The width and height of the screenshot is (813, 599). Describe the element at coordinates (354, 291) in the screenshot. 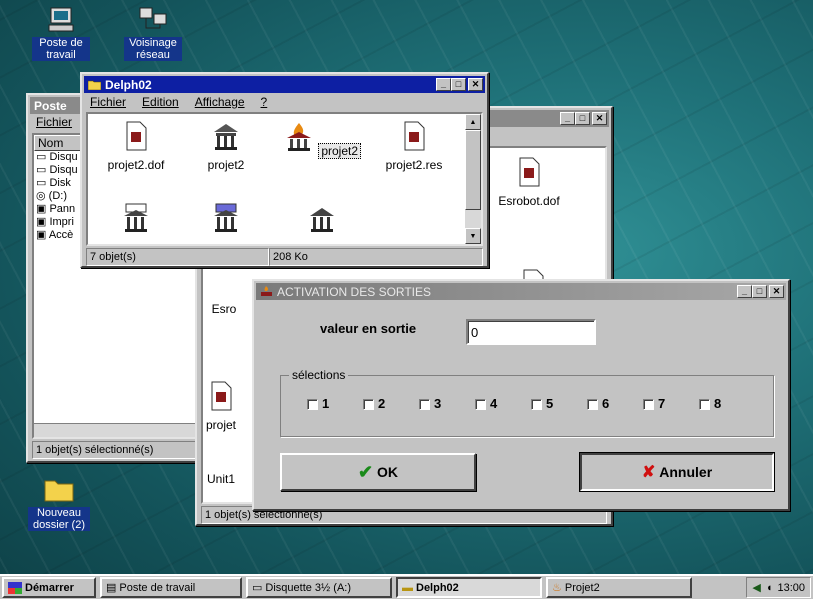

I see `dialog-title: ACTIVATION DES SORTIES` at that location.